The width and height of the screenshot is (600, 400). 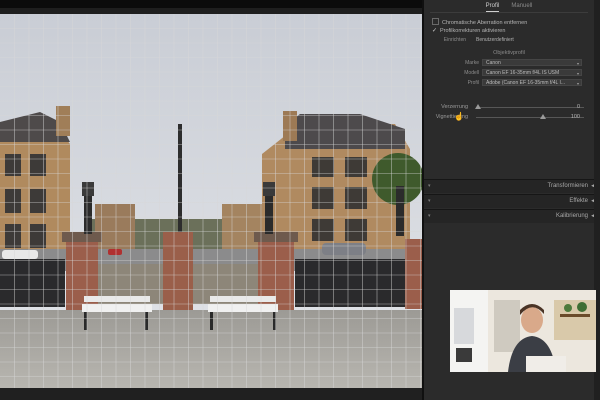 What do you see at coordinates (571, 216) in the screenshot?
I see `section-calibration-label: Kalibrierung` at bounding box center [571, 216].